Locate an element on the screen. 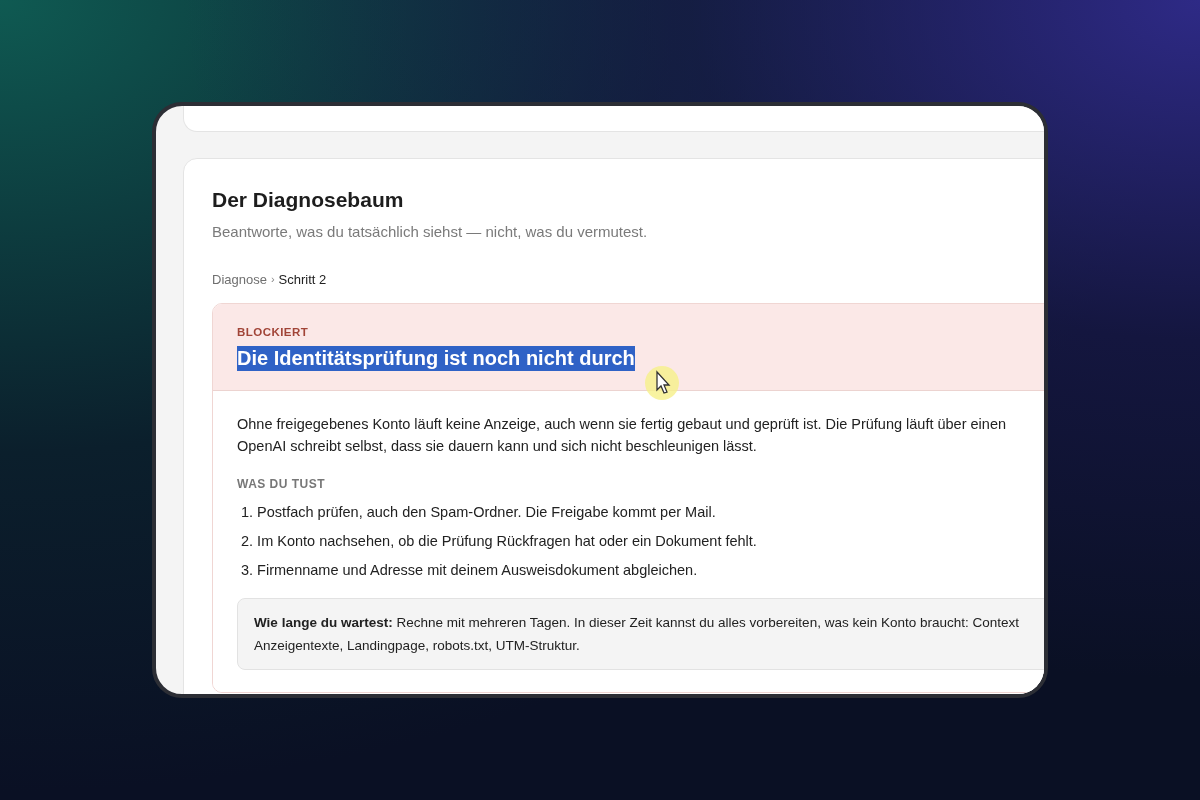 This screenshot has height=800, width=1200. action-item: 3. Firmenname und Adresse mit deinem Ausweisdokument abgleichen. is located at coordinates (469, 570).